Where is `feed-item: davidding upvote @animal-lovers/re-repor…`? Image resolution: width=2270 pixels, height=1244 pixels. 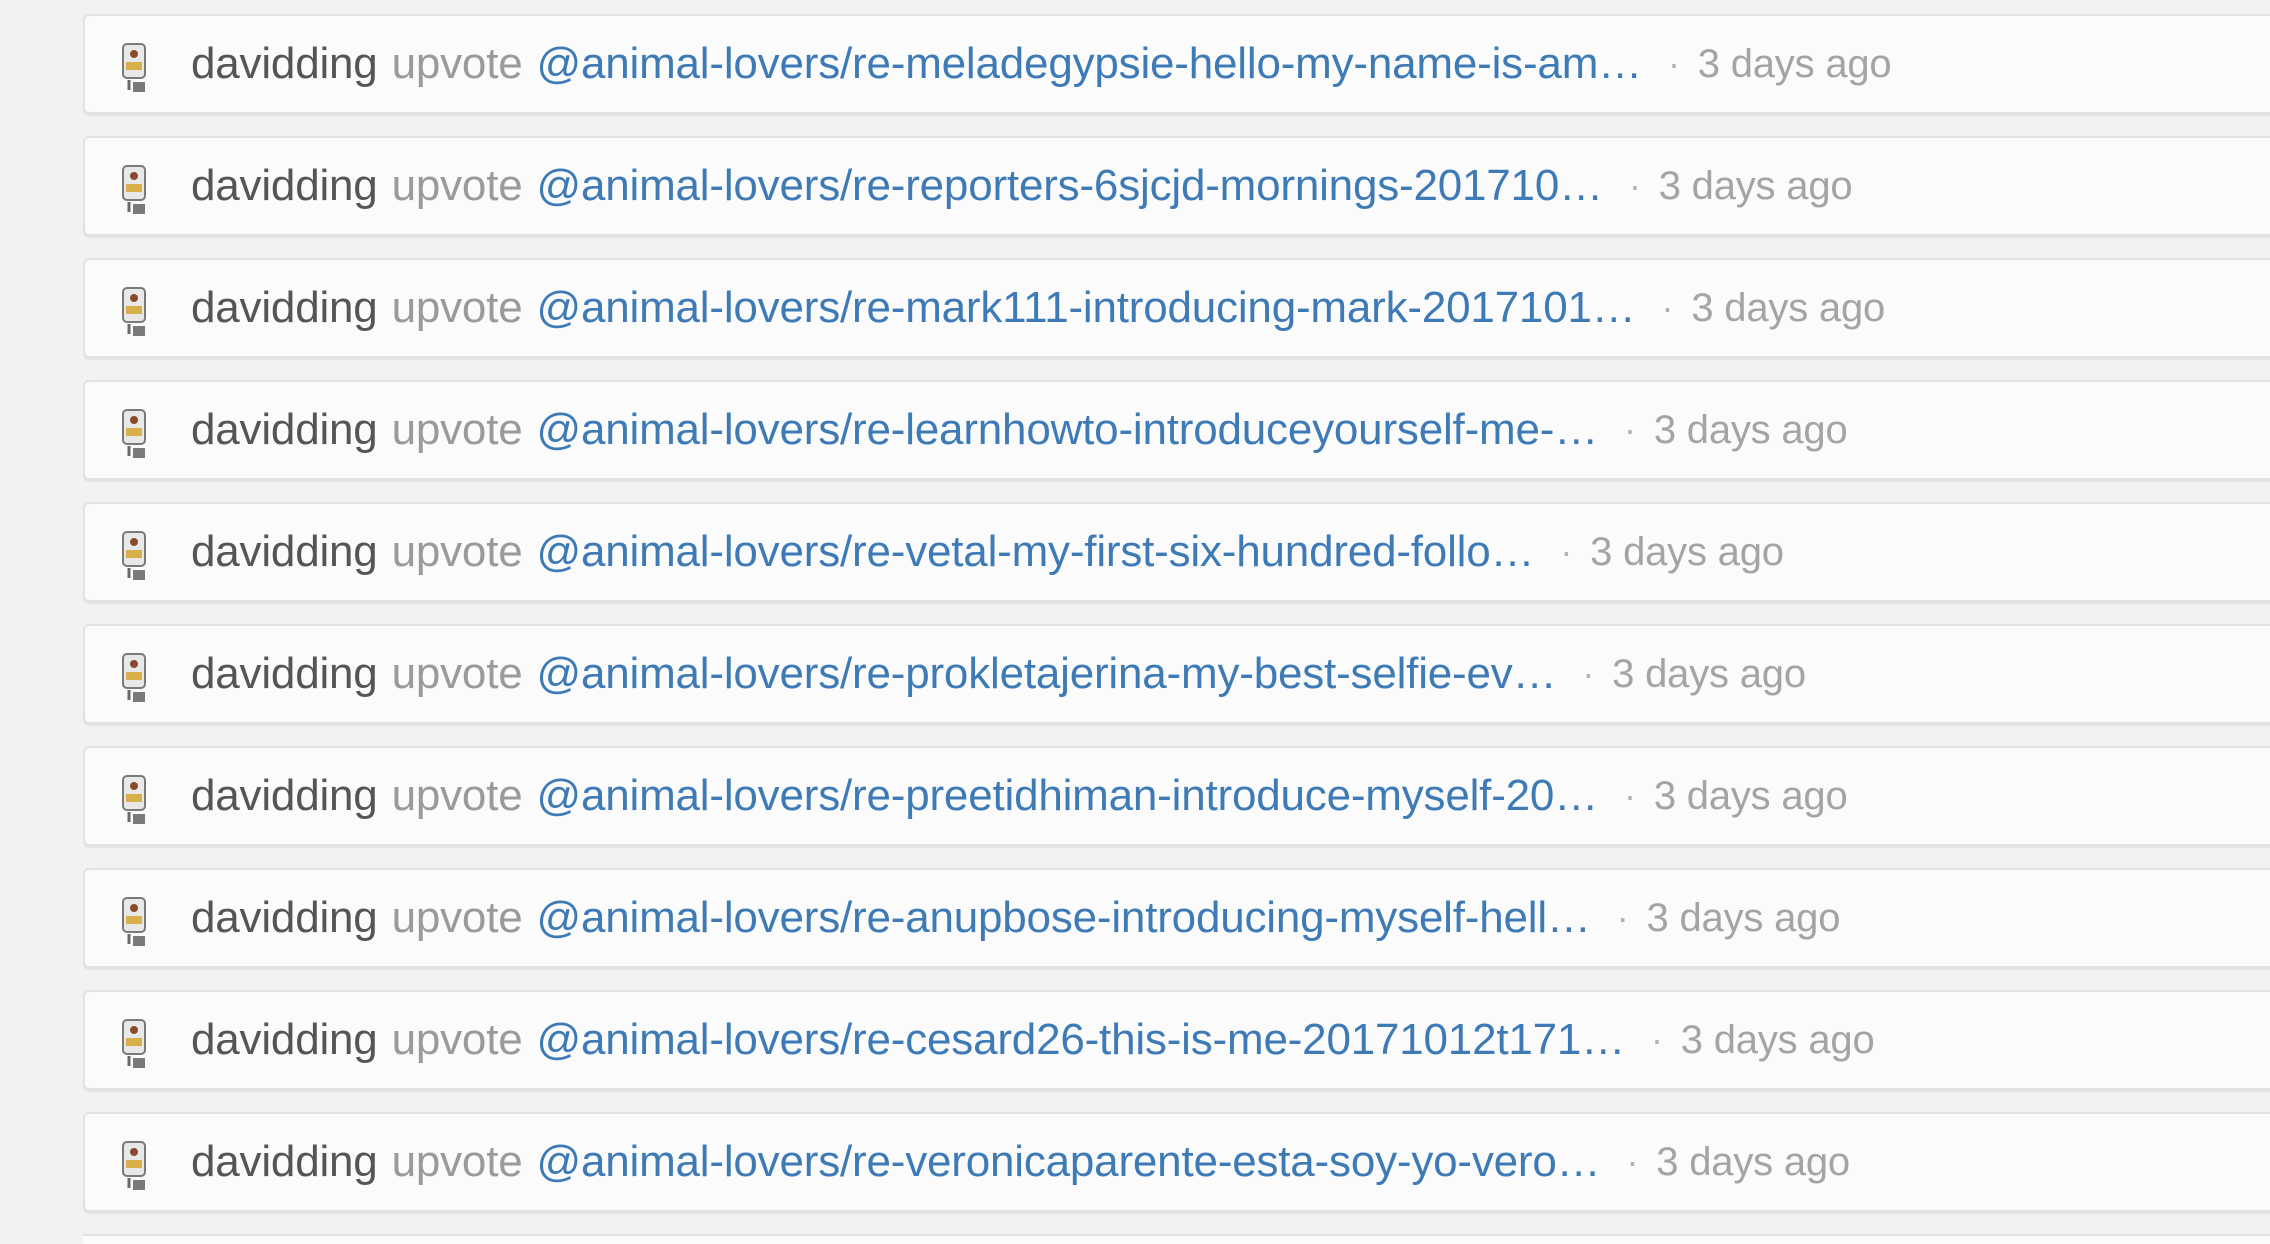
feed-item: davidding upvote @animal-lovers/re-repor… is located at coordinates (1176, 186).